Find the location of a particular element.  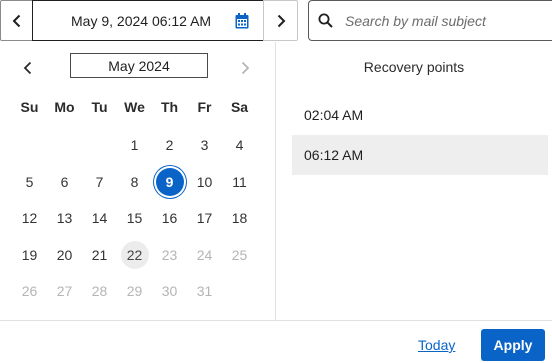

day-cell: 29 is located at coordinates (134, 291).